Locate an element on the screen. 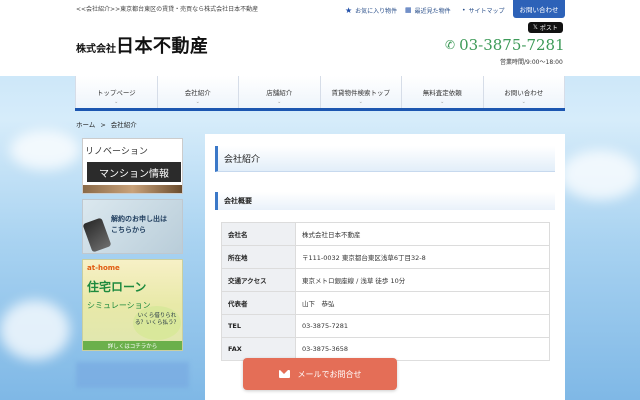 The image size is (640, 400). row-key: 会社名 is located at coordinates (258, 234).